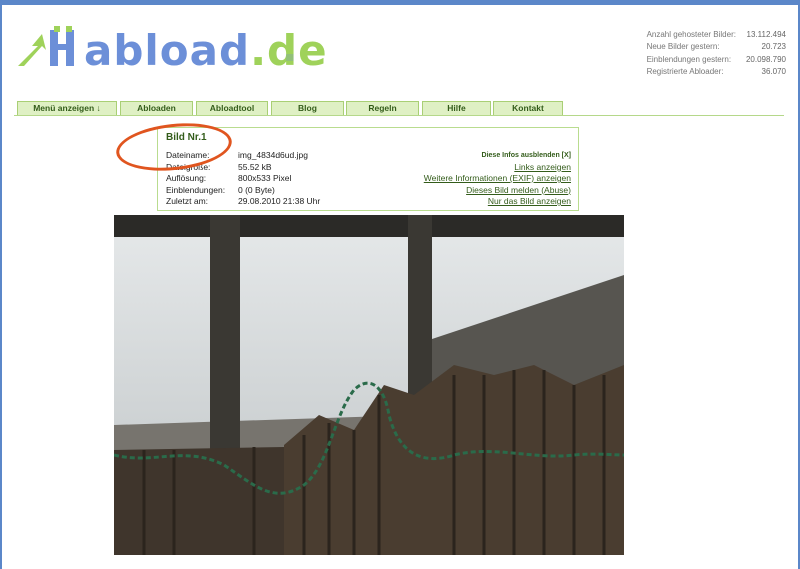 This screenshot has width=800, height=569. I want to click on logo-arrow-icon, so click(46, 46).